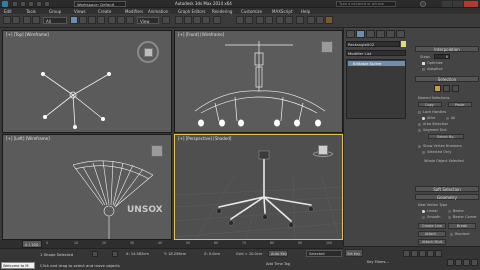 Image resolution: width=480 pixels, height=270 pixels. What do you see at coordinates (320, 20) in the screenshot?
I see `rendered-frame-icon` at bounding box center [320, 20].